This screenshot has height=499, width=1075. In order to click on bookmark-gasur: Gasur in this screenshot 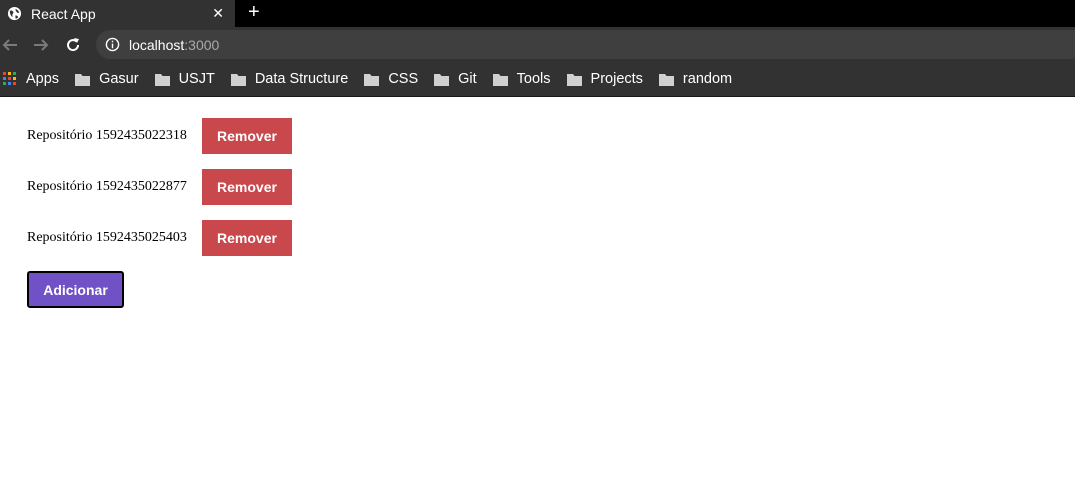, I will do `click(107, 79)`.